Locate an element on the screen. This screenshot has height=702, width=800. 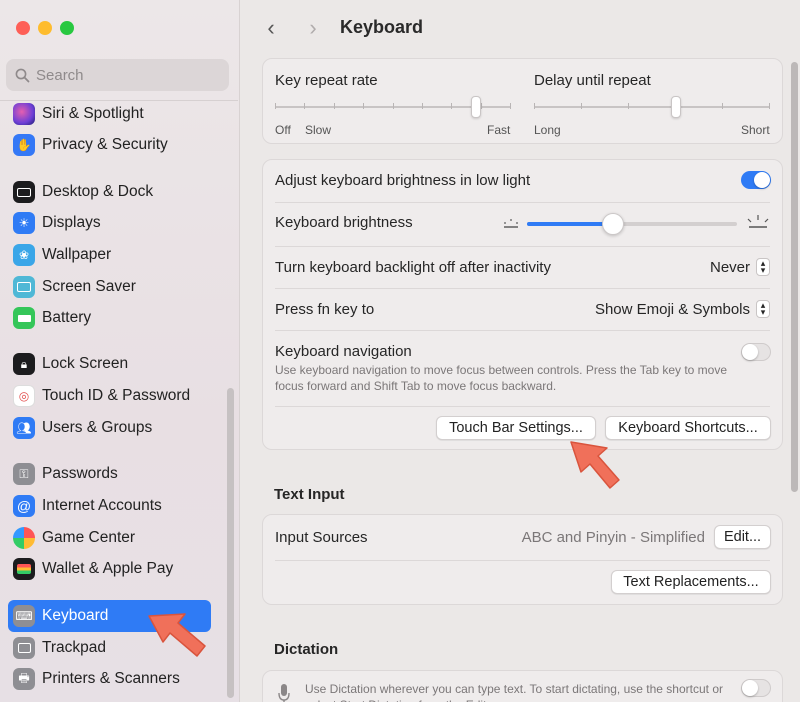
search-icon is located at coordinates (22, 75).